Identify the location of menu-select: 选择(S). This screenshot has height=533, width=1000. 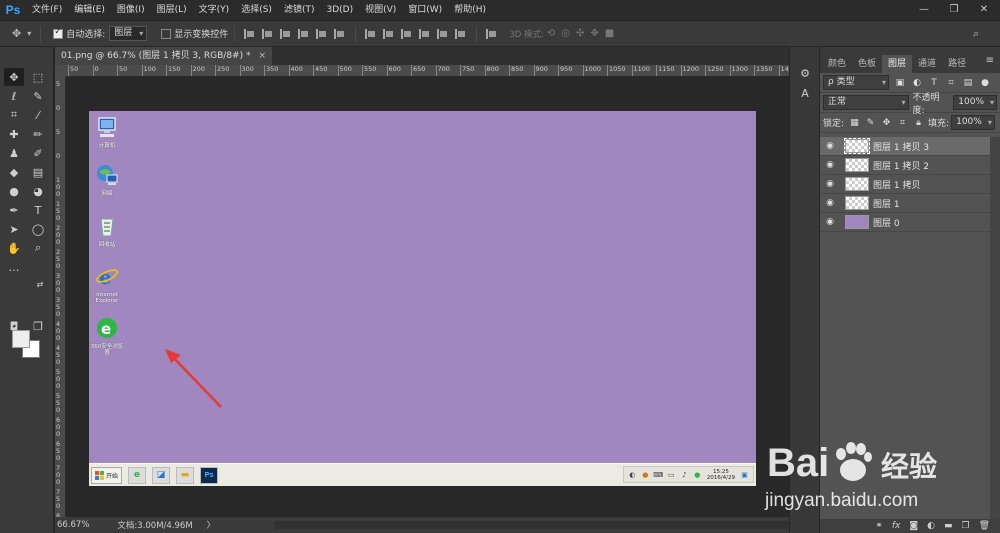
(256, 10).